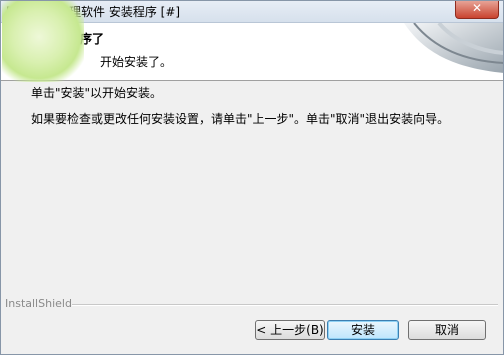 The width and height of the screenshot is (504, 355). What do you see at coordinates (454, 48) in the screenshot?
I see `installer-graphic-icon` at bounding box center [454, 48].